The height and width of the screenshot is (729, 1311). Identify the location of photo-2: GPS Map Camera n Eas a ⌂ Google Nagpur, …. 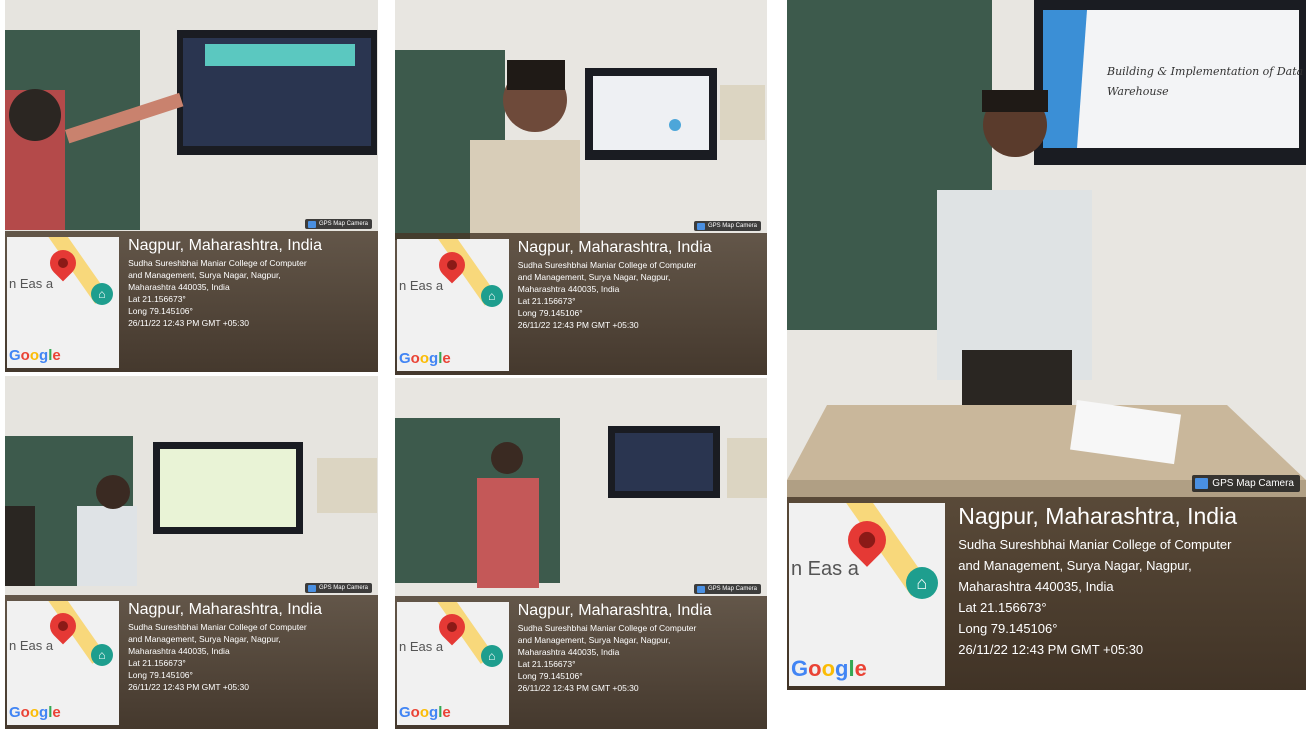
(581, 187).